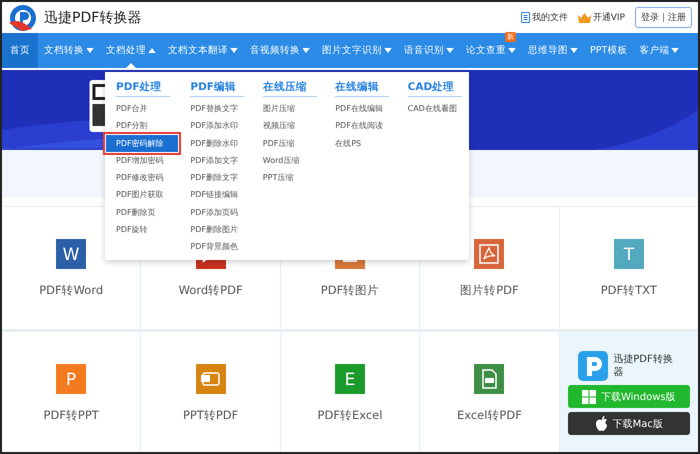  I want to click on tool-label: PDF转TXT, so click(628, 290).